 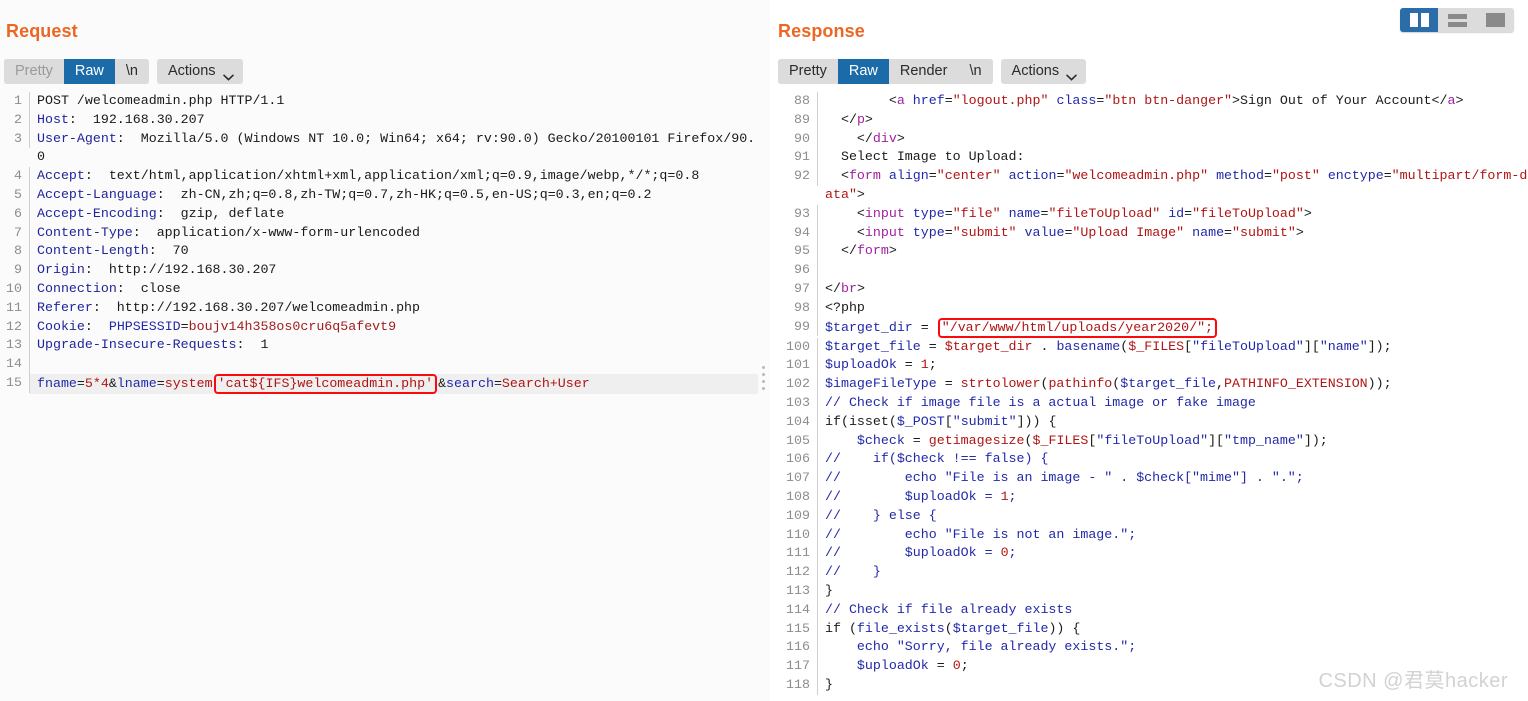 I want to click on code-token: href, so click(x=928, y=100).